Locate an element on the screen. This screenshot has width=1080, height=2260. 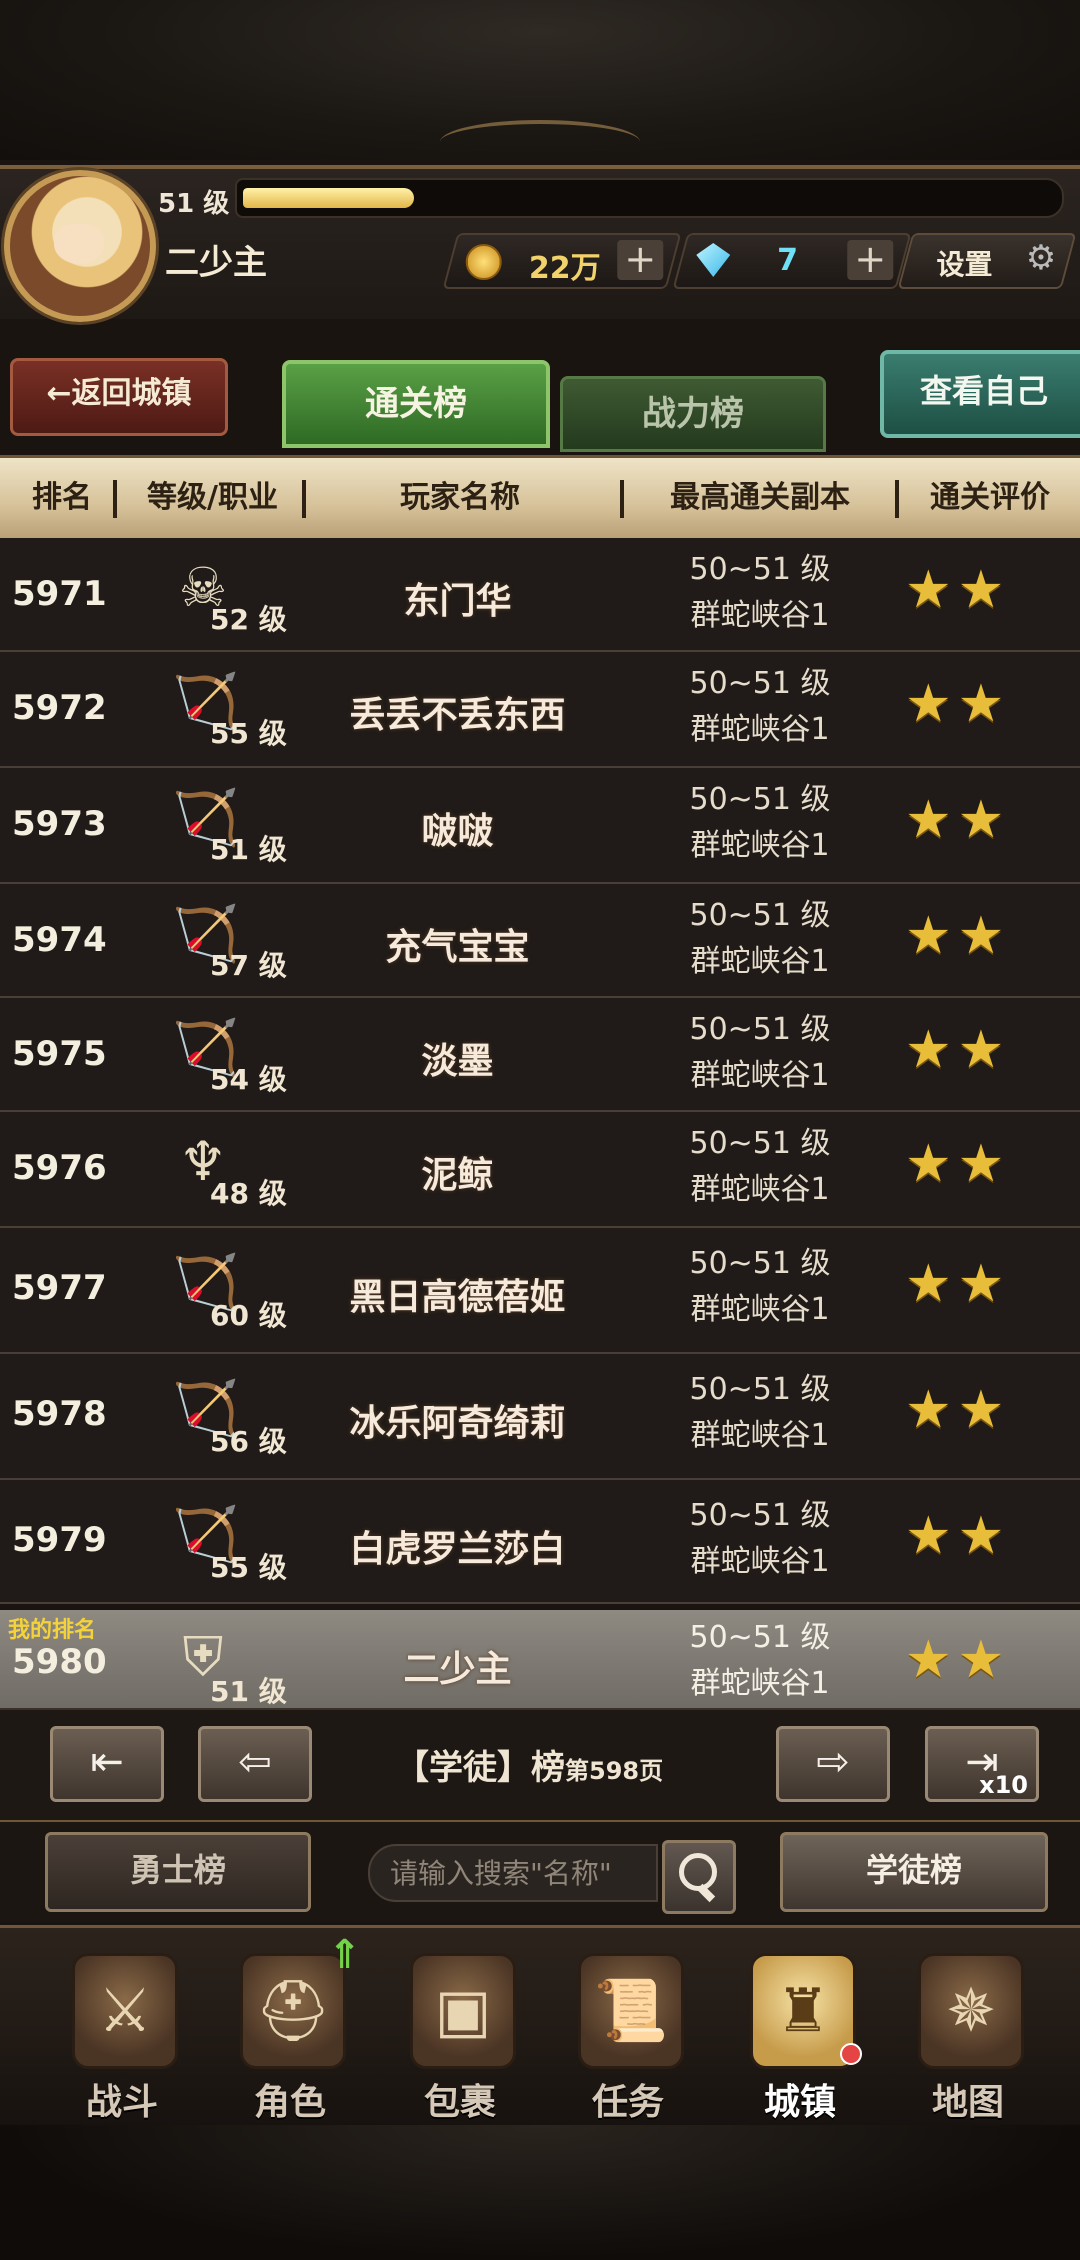
search-input is located at coordinates (513, 1873).